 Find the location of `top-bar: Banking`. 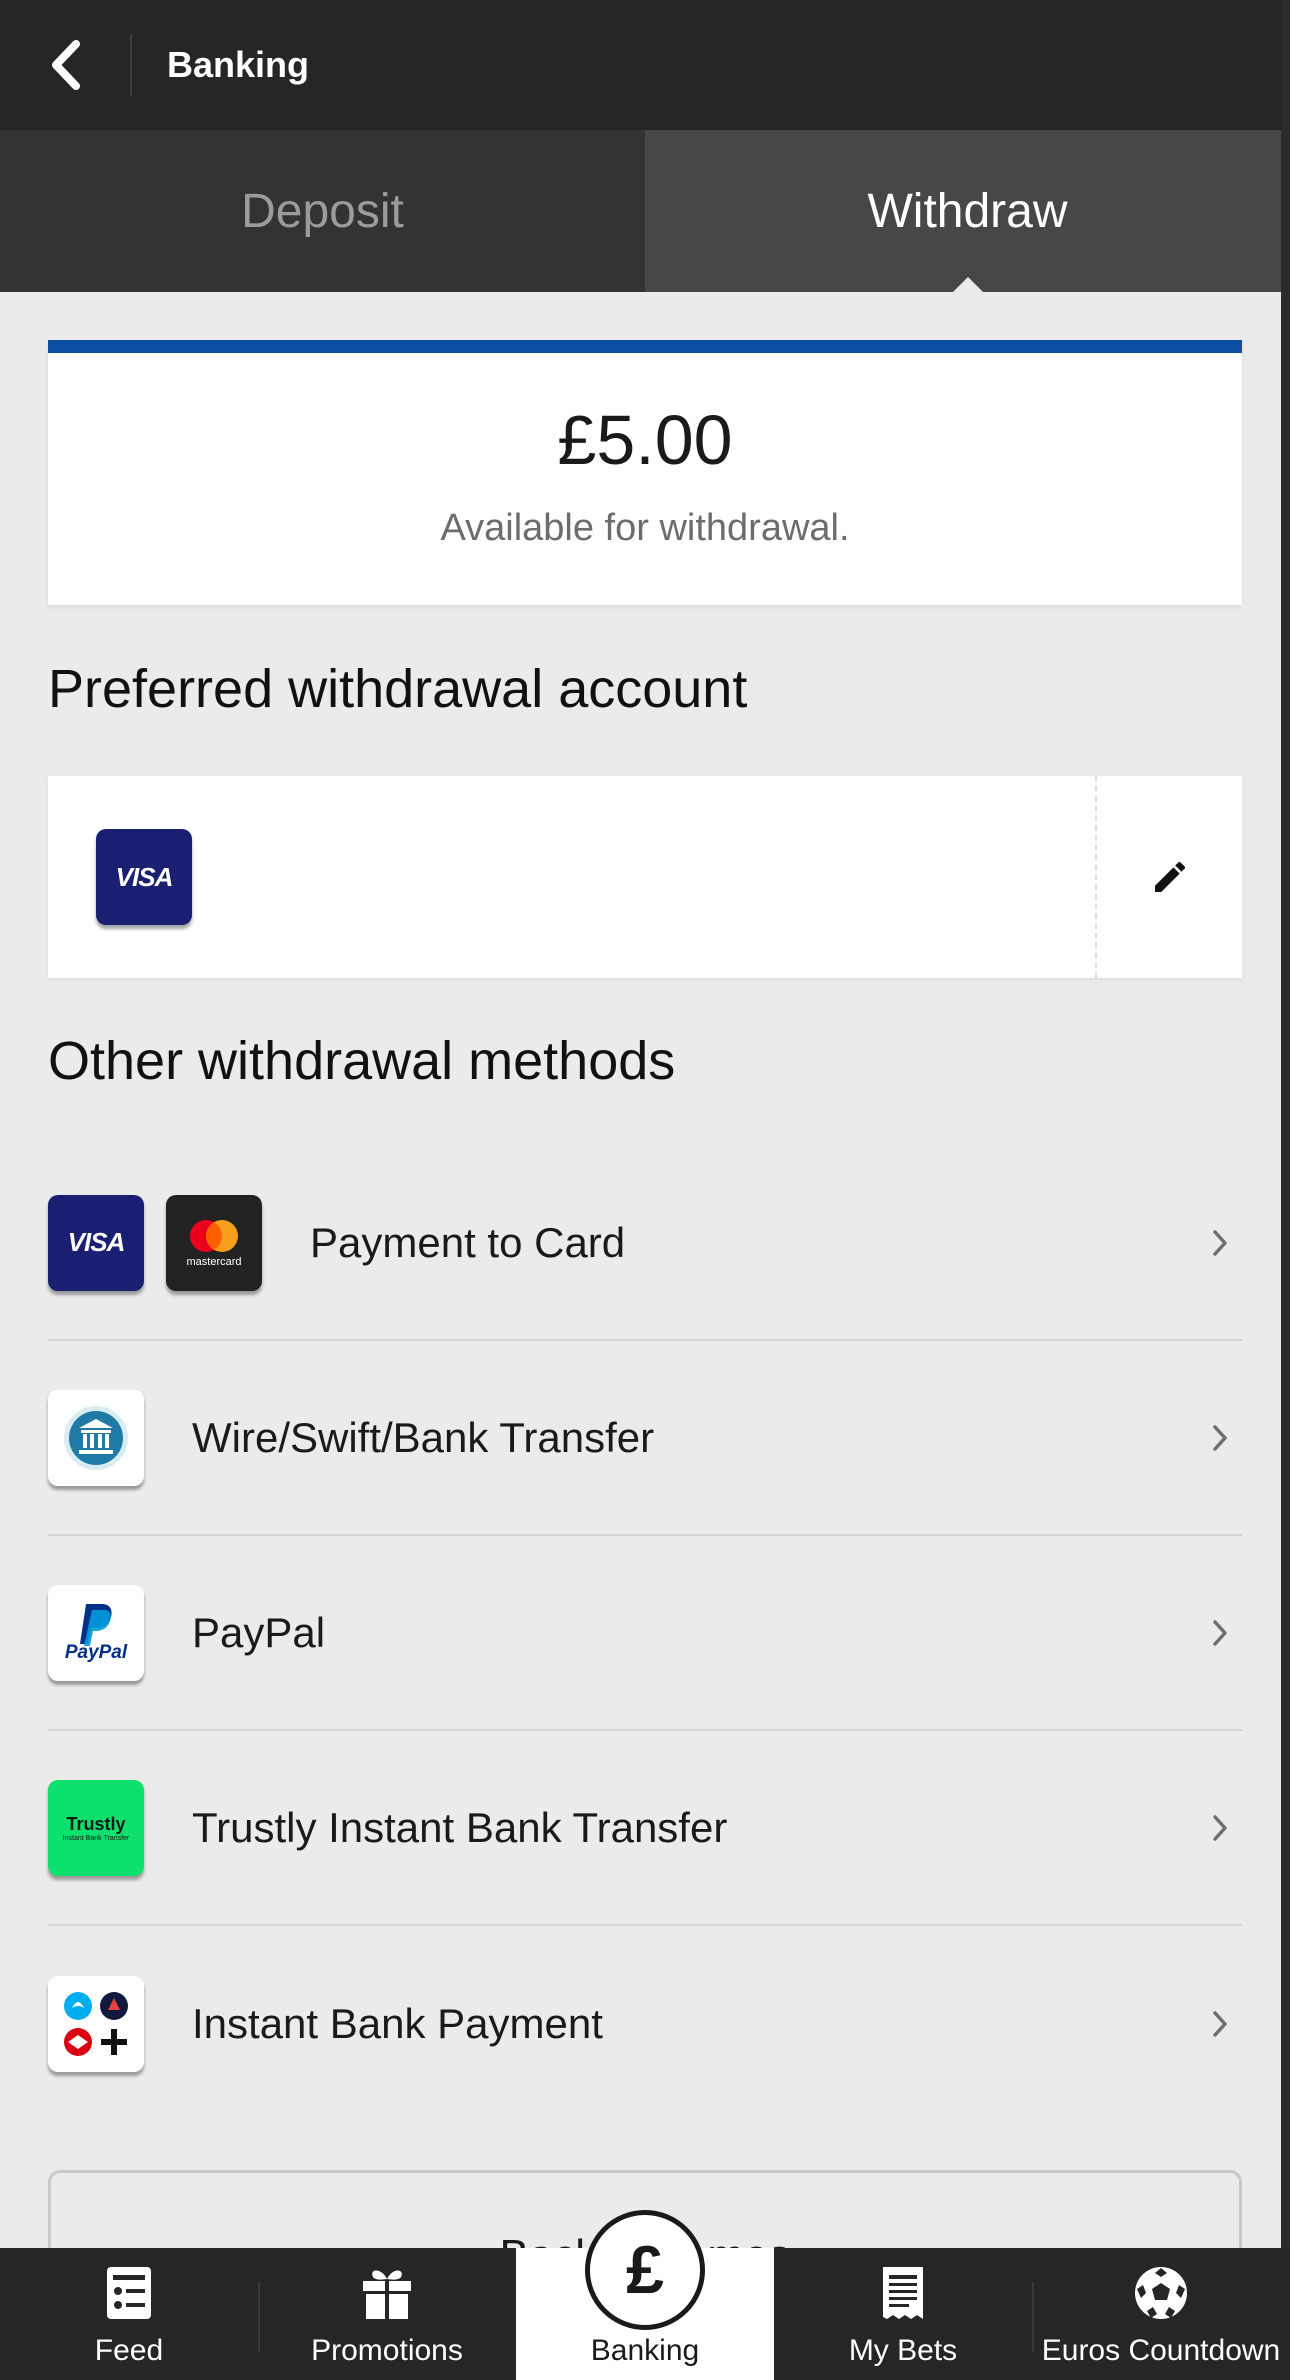

top-bar: Banking is located at coordinates (645, 65).